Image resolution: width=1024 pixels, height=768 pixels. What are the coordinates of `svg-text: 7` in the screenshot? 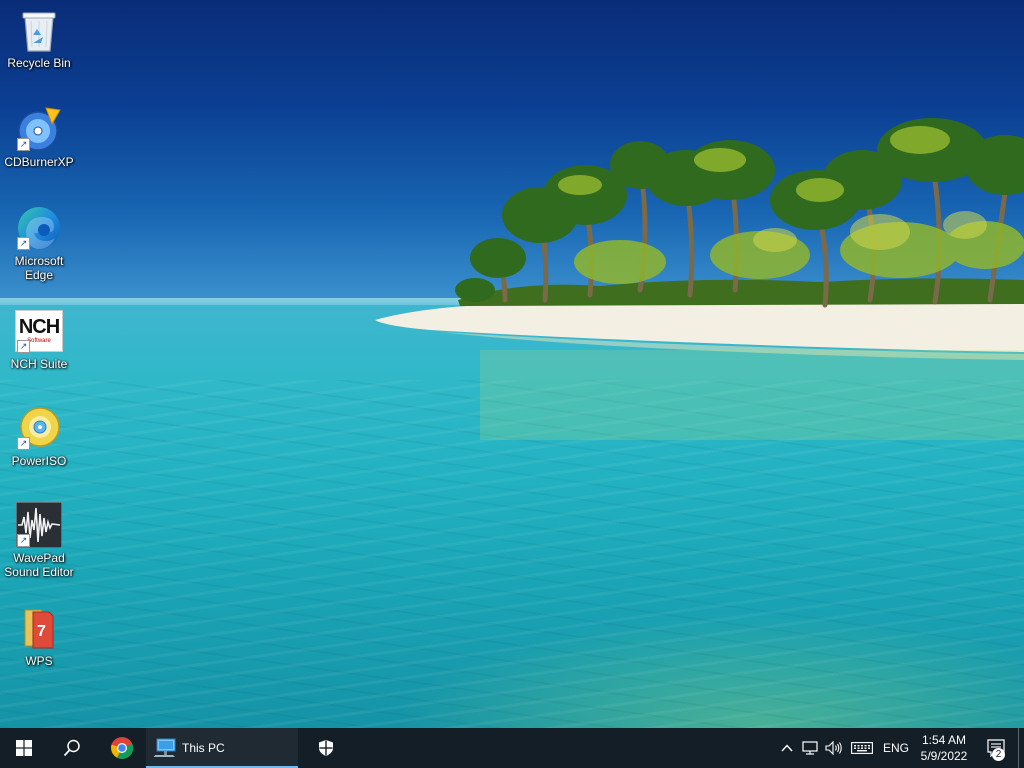 It's located at (41, 631).